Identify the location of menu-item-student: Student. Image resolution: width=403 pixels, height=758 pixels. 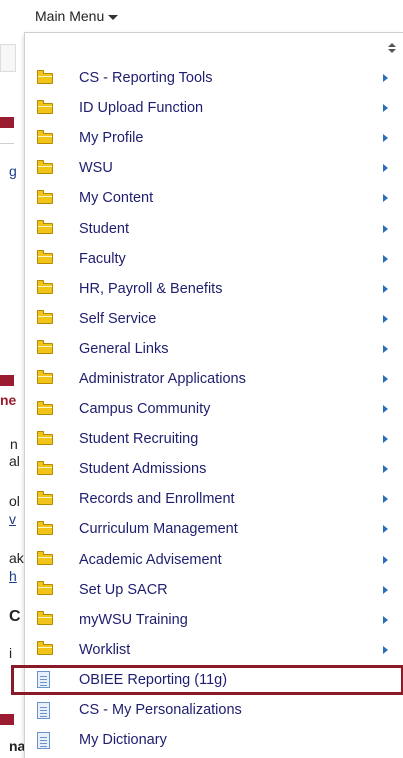
(214, 228).